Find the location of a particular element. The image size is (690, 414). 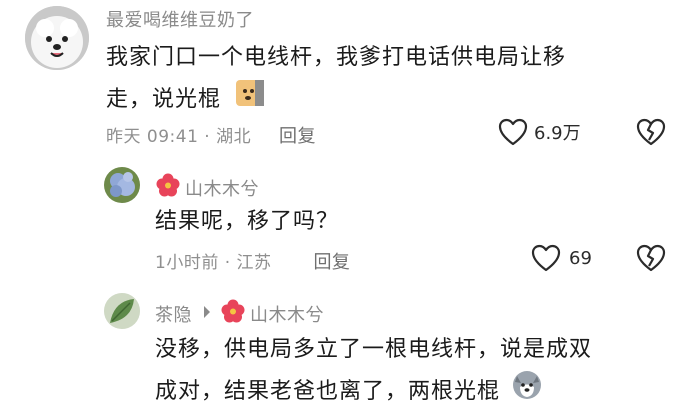

comment-2-author: 山木木兮 is located at coordinates (222, 188).